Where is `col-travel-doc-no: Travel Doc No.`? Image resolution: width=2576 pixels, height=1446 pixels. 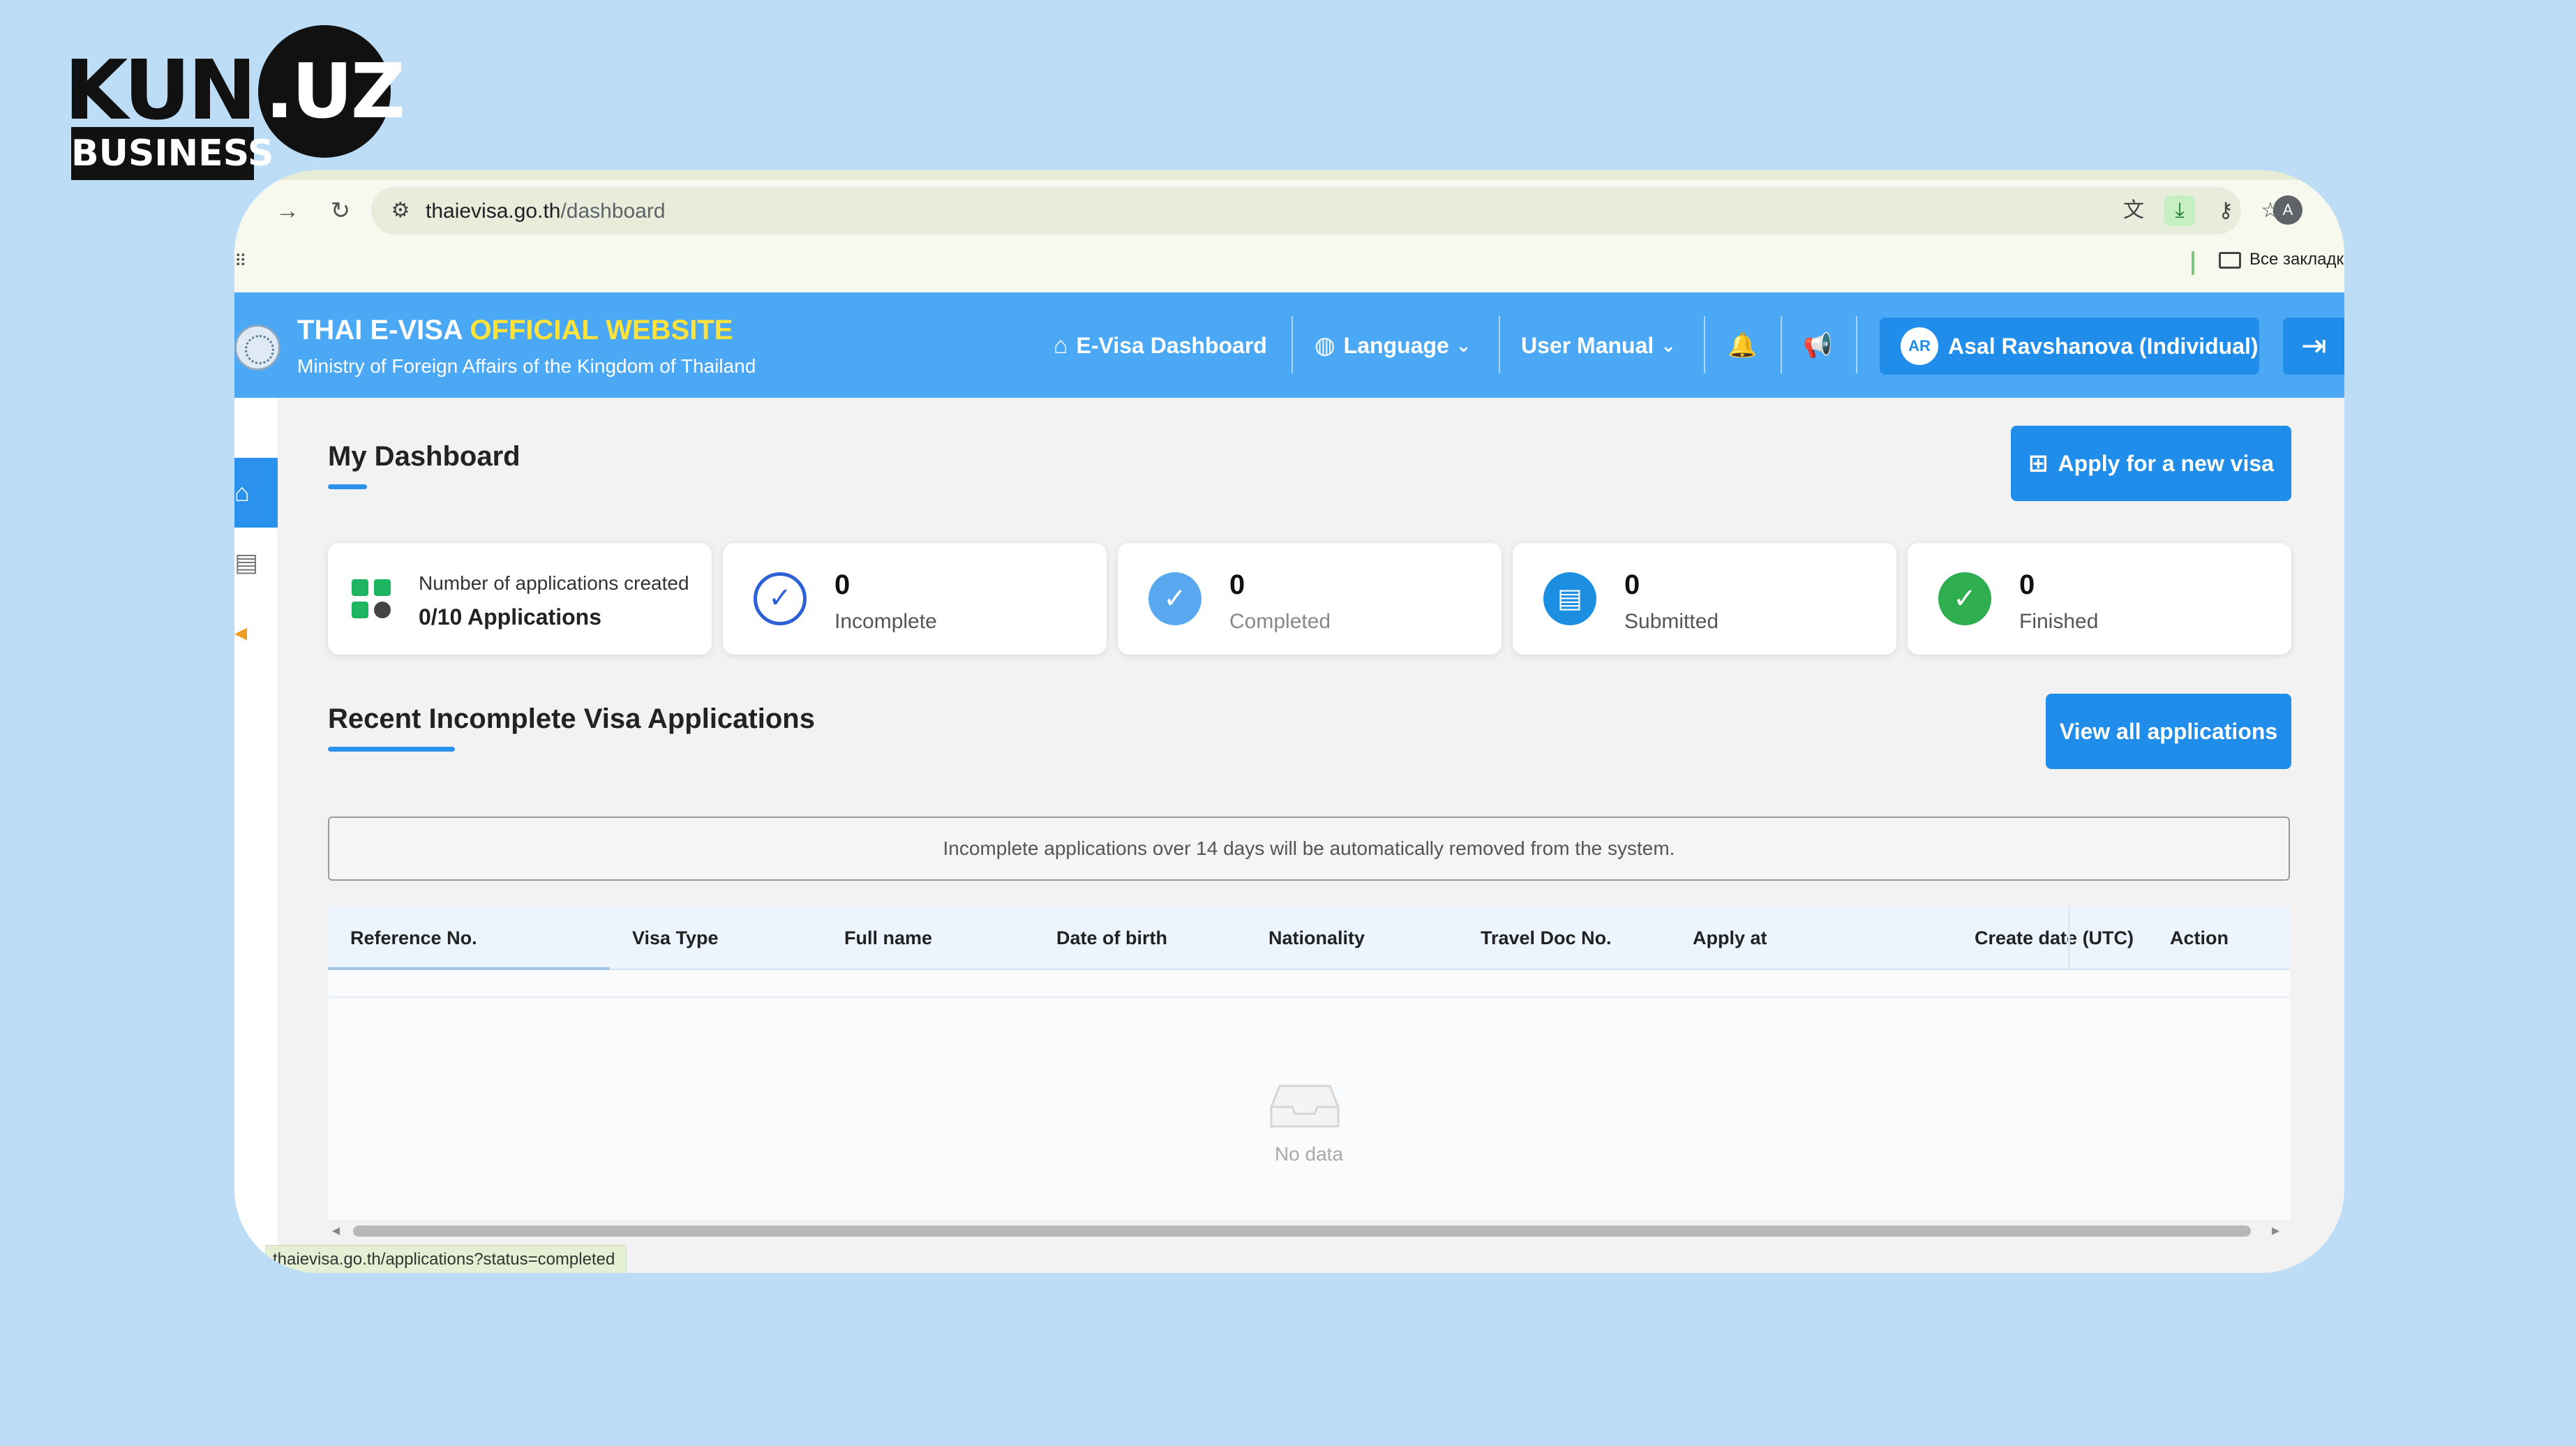
col-travel-doc-no: Travel Doc No. is located at coordinates (1546, 938).